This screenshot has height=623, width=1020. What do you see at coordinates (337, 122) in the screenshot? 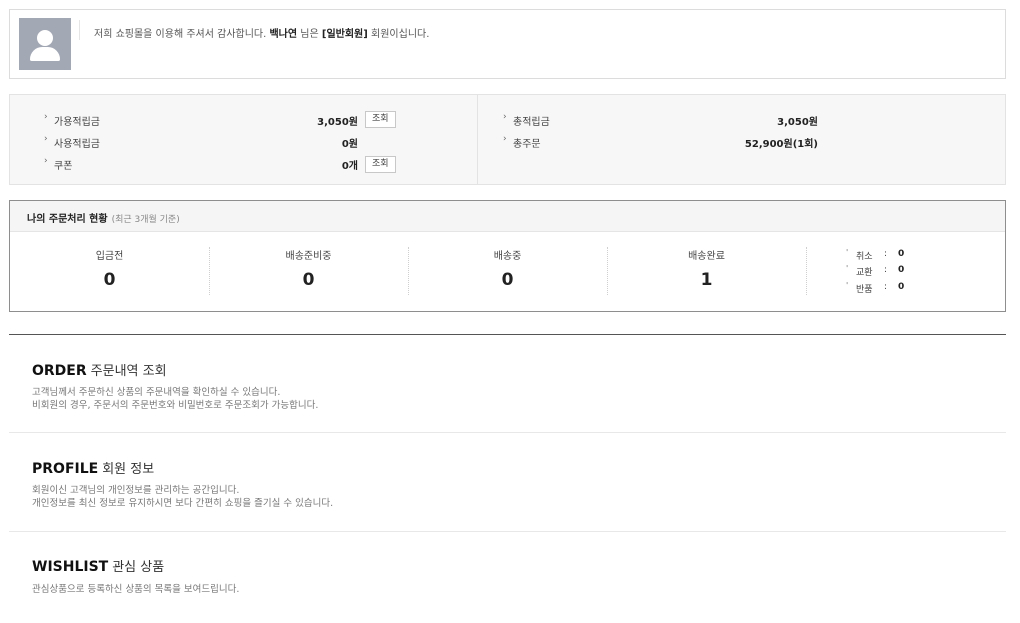
I see `available-points-value: 3,050원` at bounding box center [337, 122].